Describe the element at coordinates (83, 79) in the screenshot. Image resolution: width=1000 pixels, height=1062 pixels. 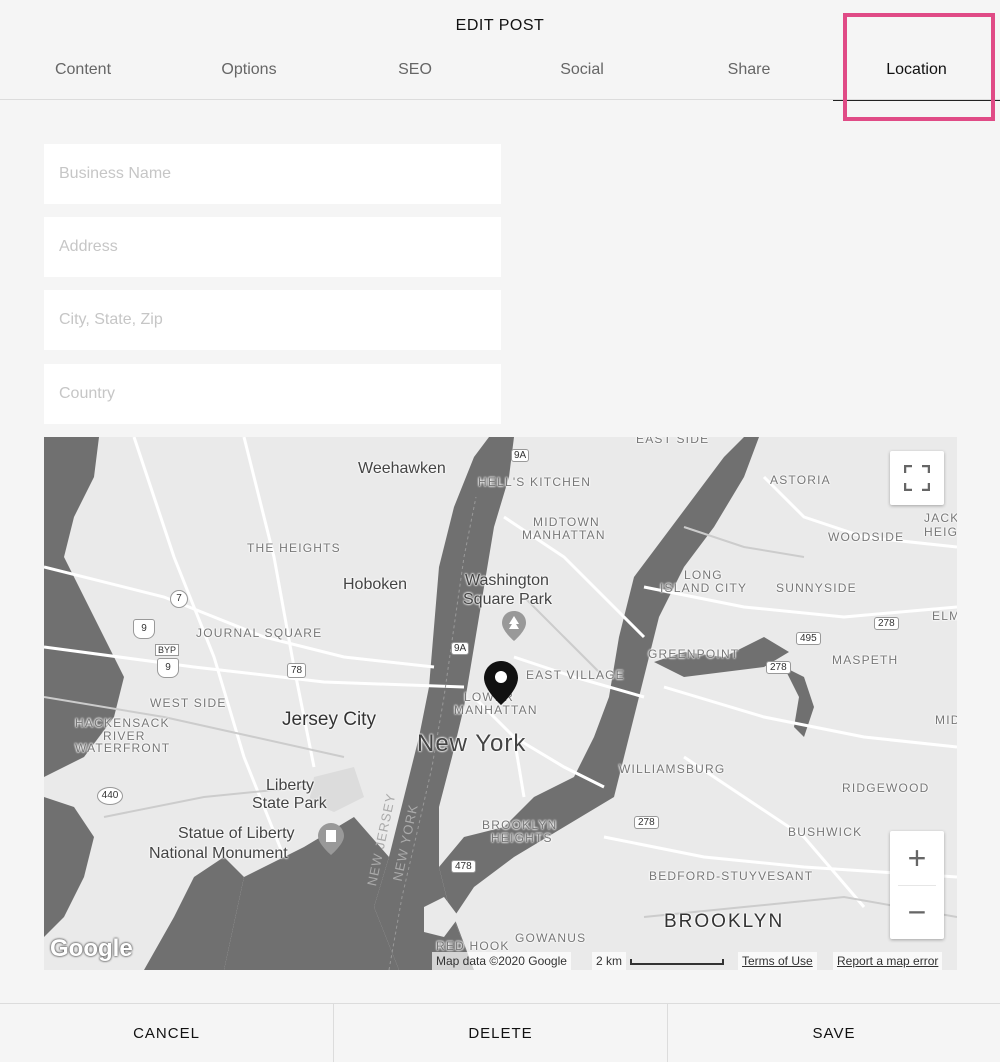
I see `tab-content: Content` at that location.